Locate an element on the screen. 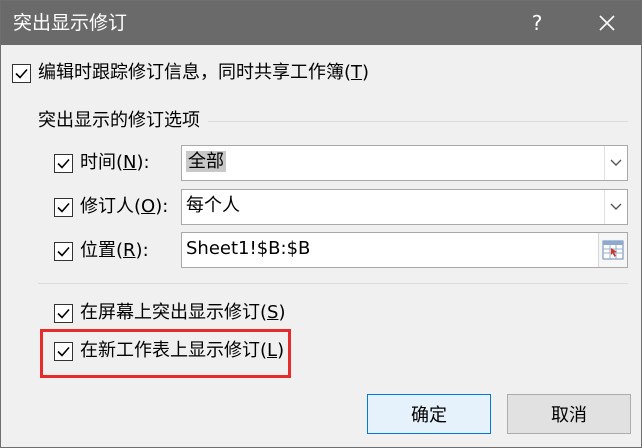  track-changes-label: 编辑时跟踪修订信息，同时共享工作簿(T) is located at coordinates (203, 73).